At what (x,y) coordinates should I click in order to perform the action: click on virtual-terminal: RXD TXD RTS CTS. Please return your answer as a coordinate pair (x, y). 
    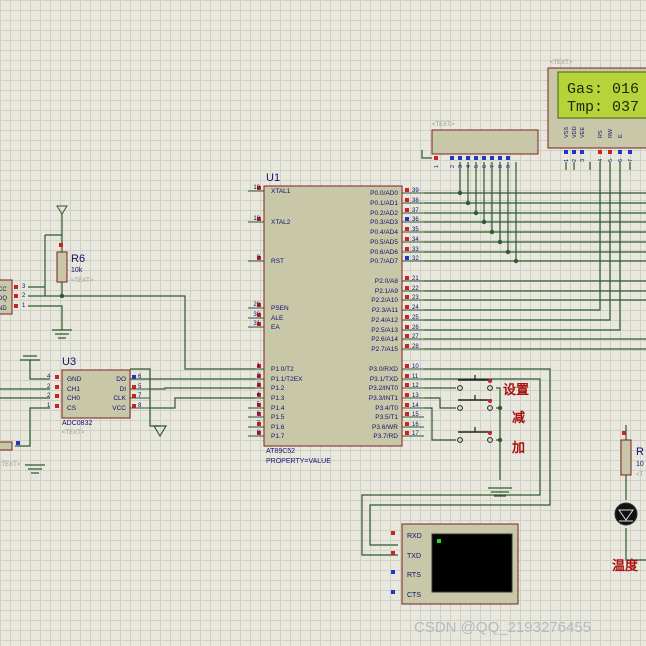
    Looking at the image, I should click on (455, 564).